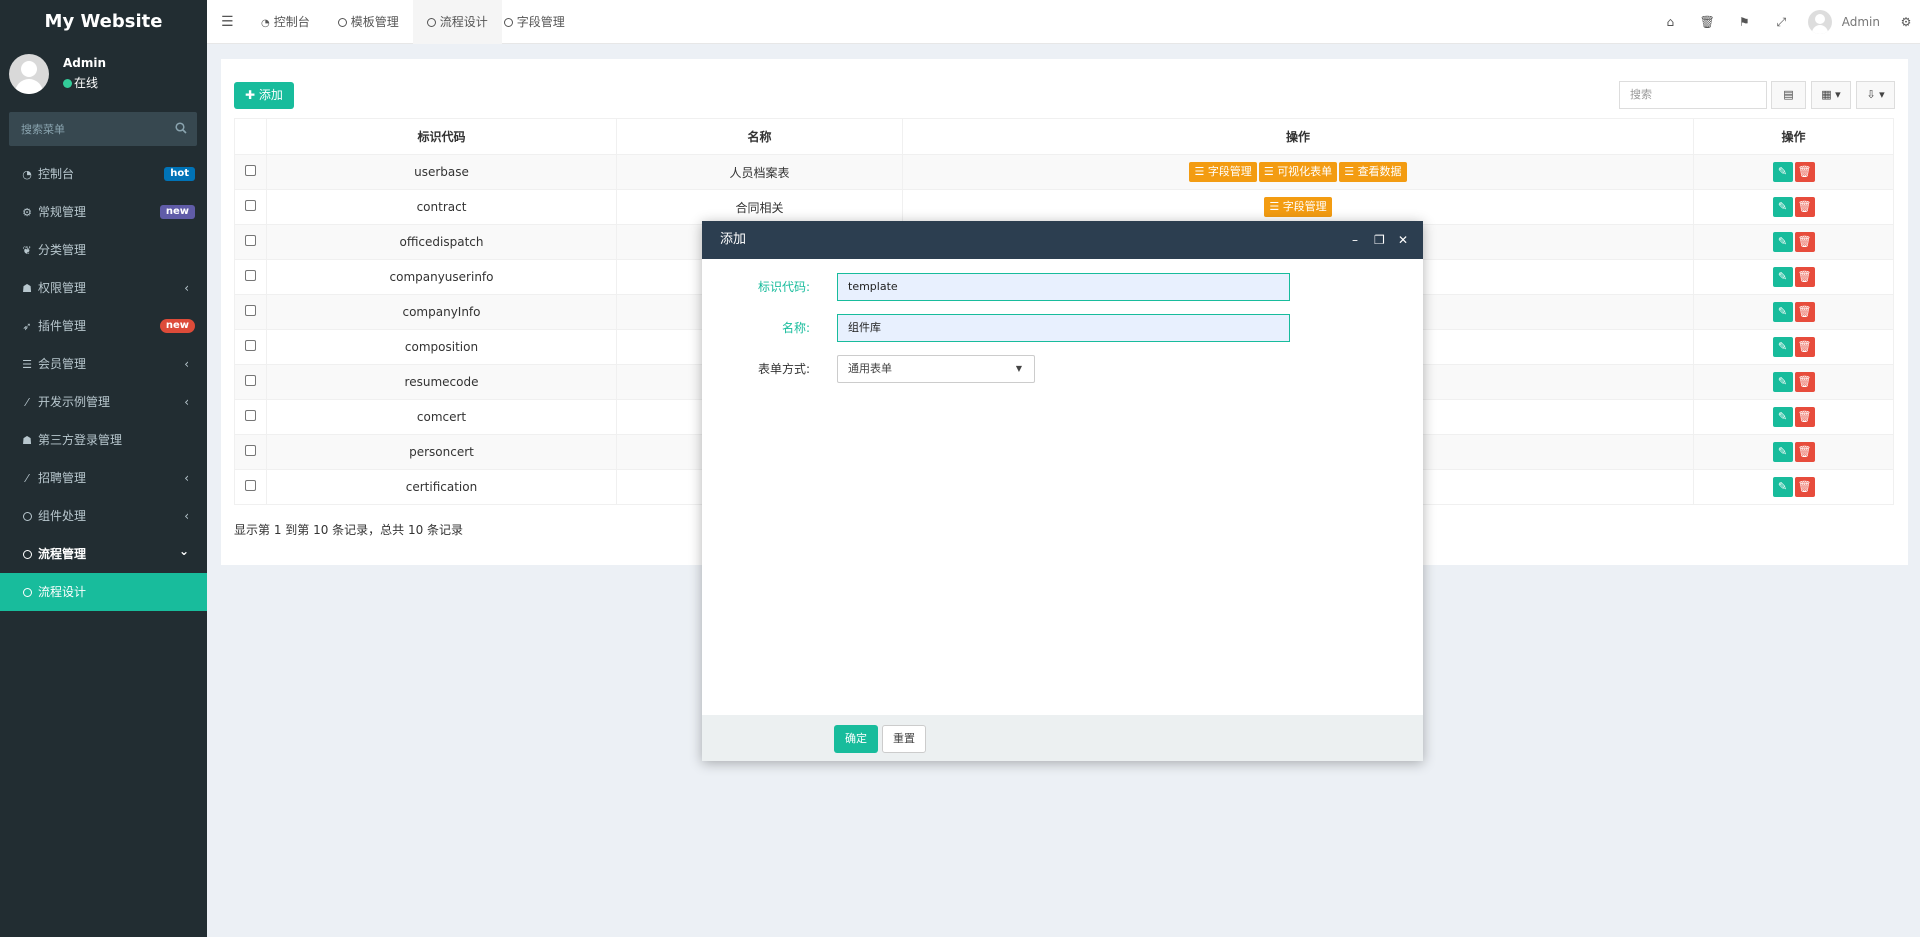 The width and height of the screenshot is (1920, 937). Describe the element at coordinates (1788, 95) in the screenshot. I see `toggle-view-button: ▤` at that location.